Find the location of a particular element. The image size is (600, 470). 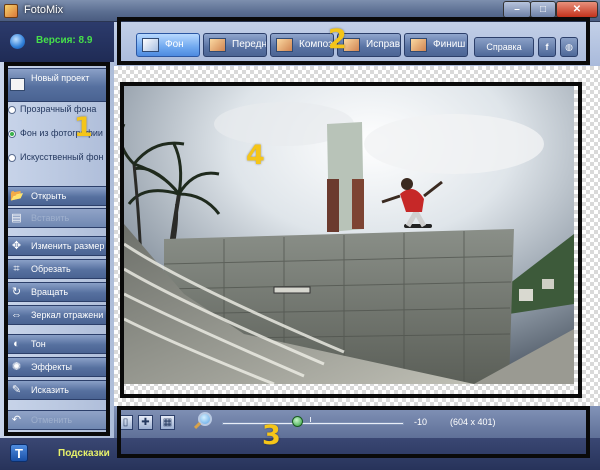

globe-icon is located at coordinates (17, 41).